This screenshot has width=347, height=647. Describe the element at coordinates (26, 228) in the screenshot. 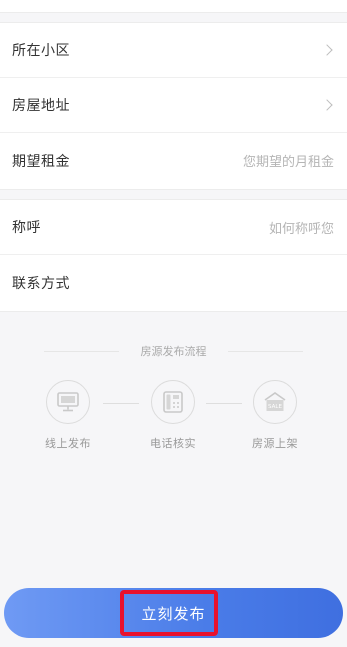

I see `name-label: 称呼` at that location.